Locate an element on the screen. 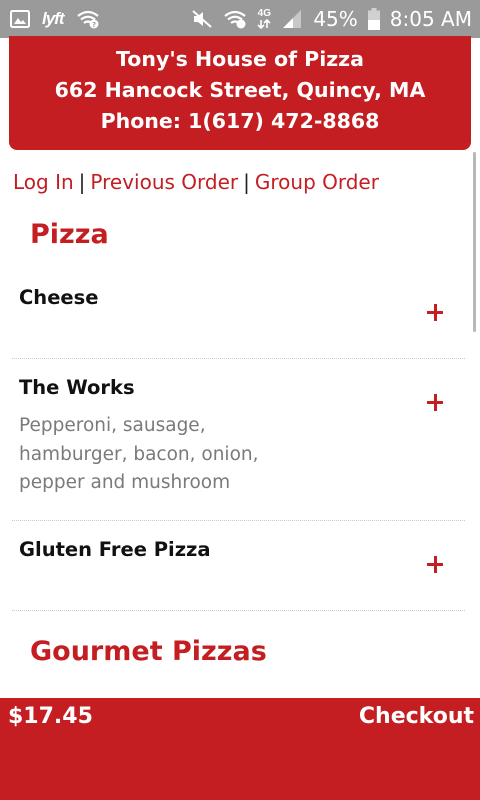 The width and height of the screenshot is (480, 800). status-bar: lyft ? 4G 45% 8:05 AM is located at coordinates (240, 19).